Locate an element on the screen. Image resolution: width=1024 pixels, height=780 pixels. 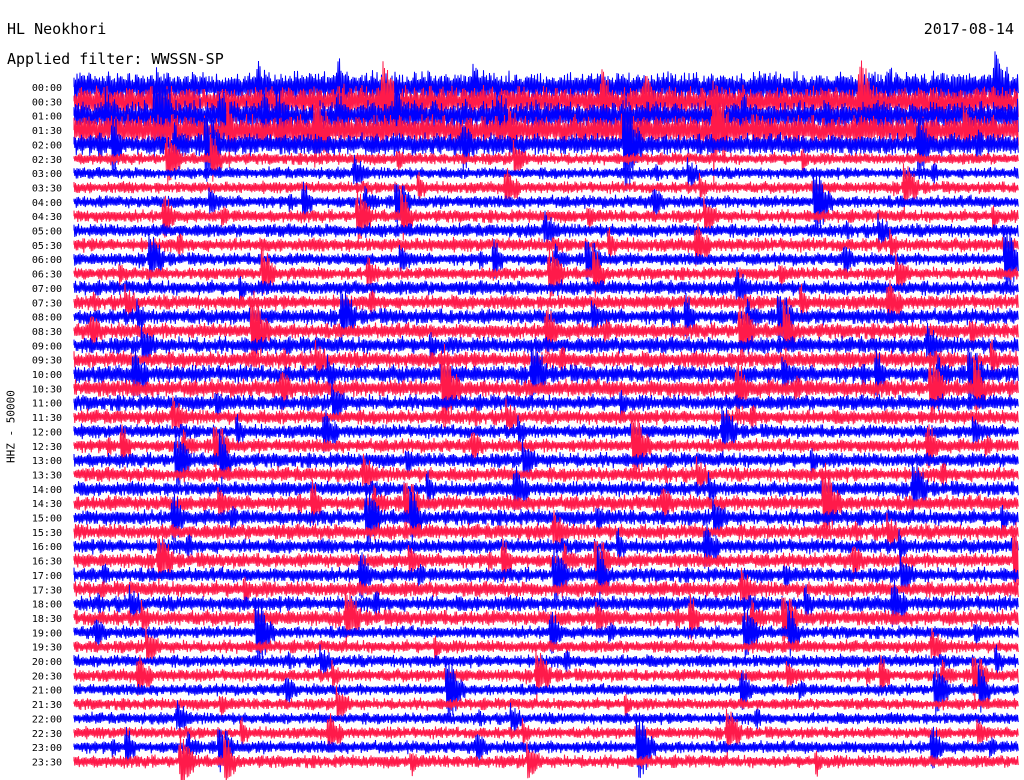
tick-label: 18:00 is located at coordinates (47, 605).